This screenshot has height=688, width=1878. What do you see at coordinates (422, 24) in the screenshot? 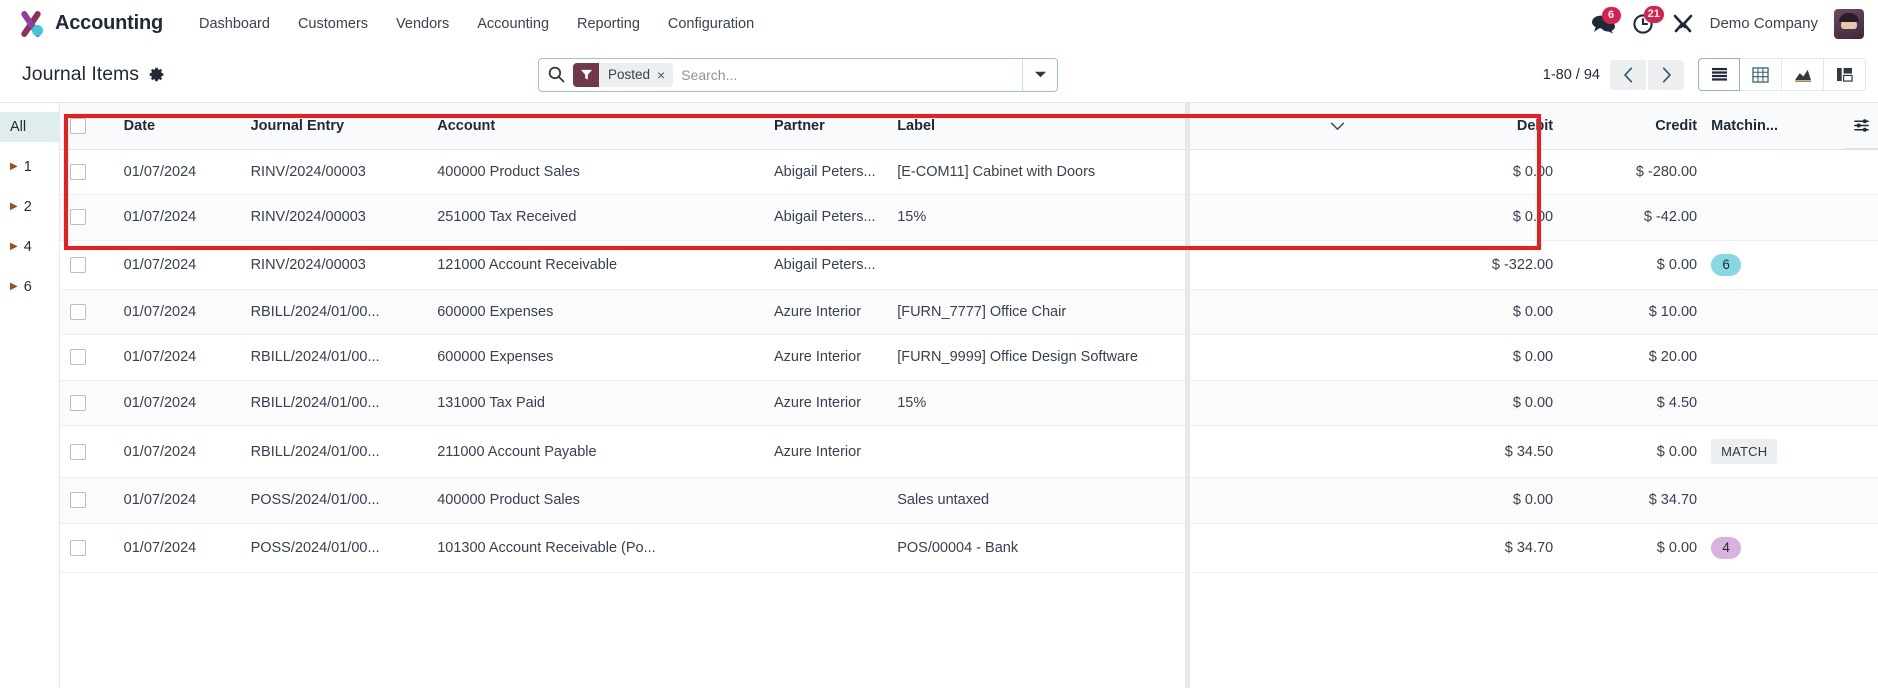
I see `menu-item-vendors: Vendors` at bounding box center [422, 24].